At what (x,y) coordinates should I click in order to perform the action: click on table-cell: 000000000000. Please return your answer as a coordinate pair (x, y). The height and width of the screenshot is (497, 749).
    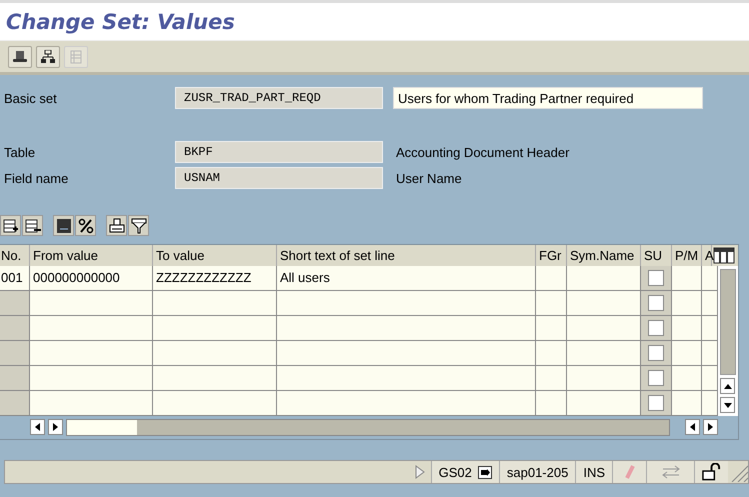
    Looking at the image, I should click on (91, 278).